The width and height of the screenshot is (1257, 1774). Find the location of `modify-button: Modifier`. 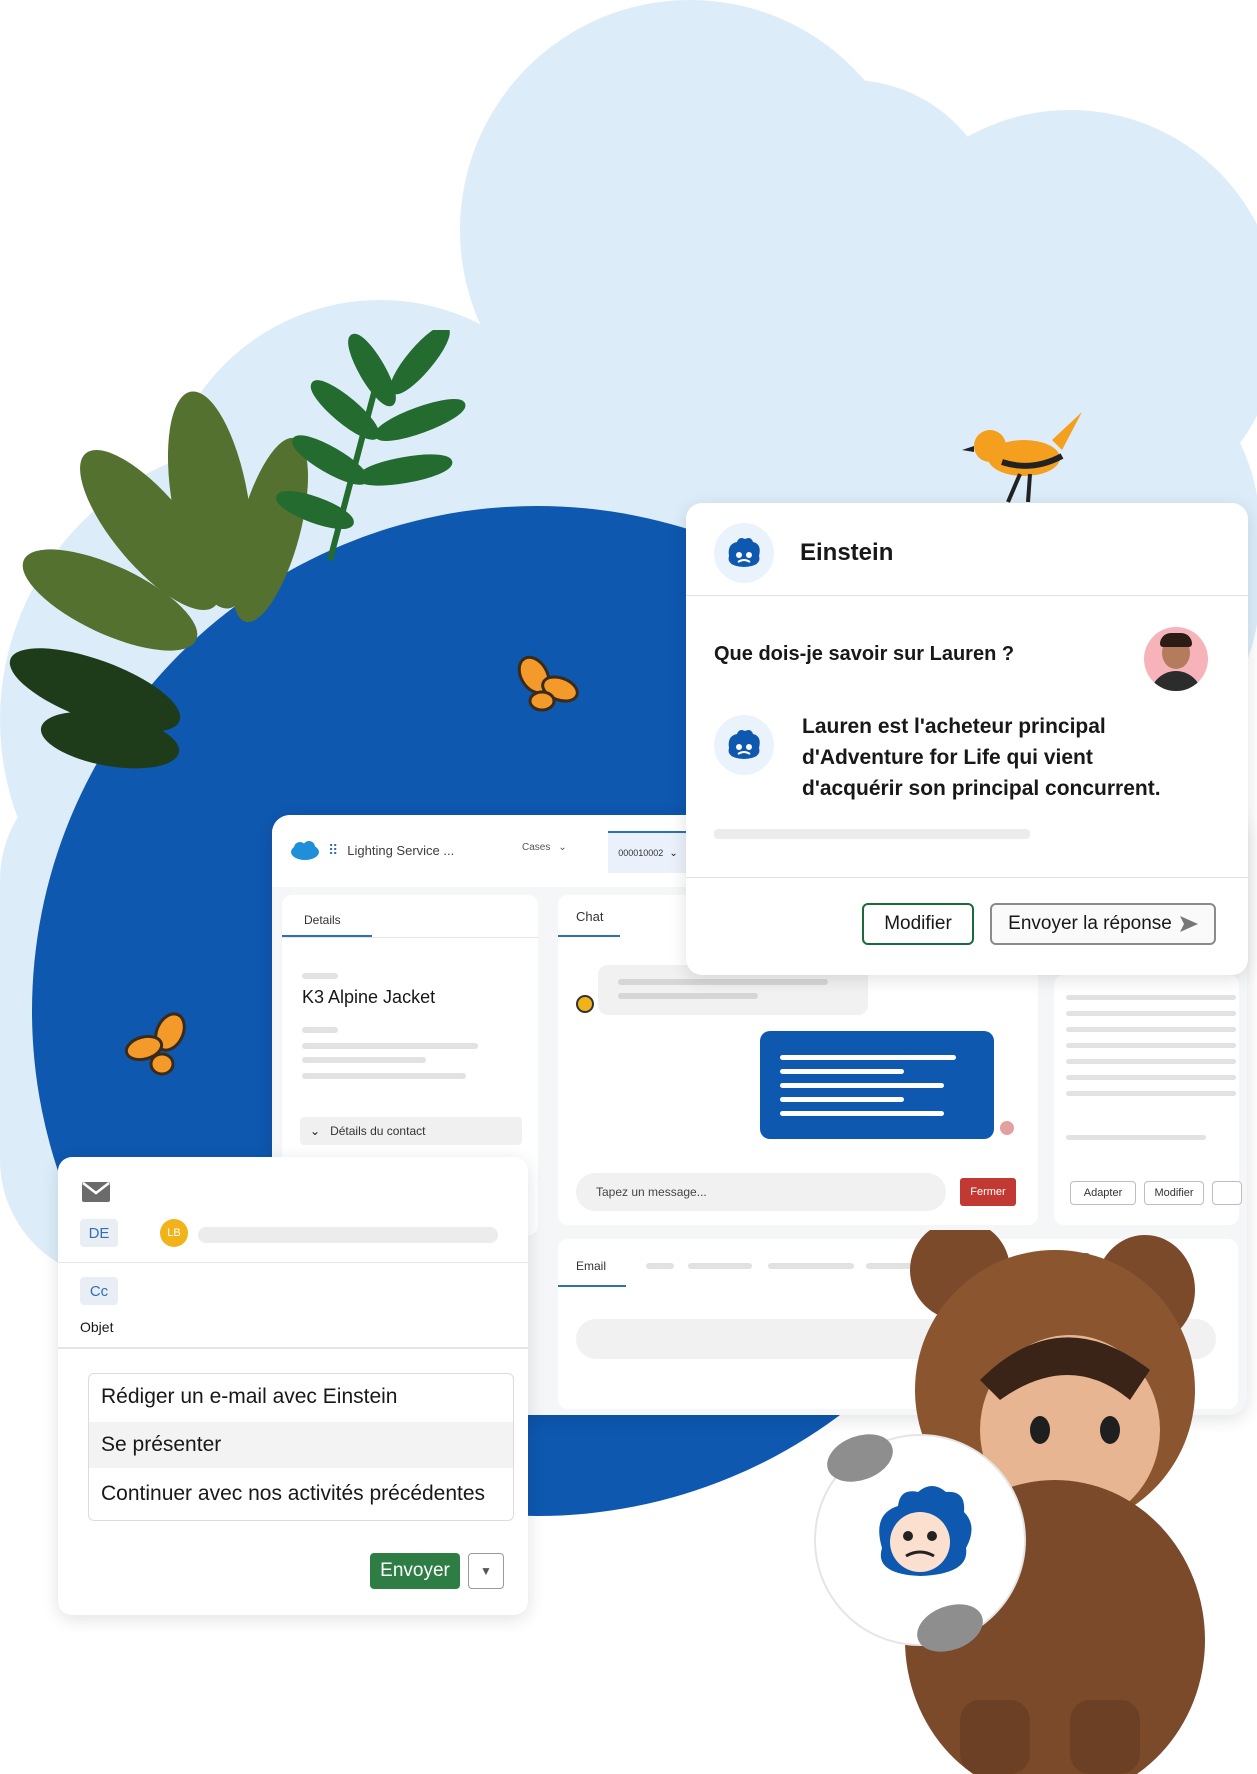

modify-button: Modifier is located at coordinates (1174, 1193).